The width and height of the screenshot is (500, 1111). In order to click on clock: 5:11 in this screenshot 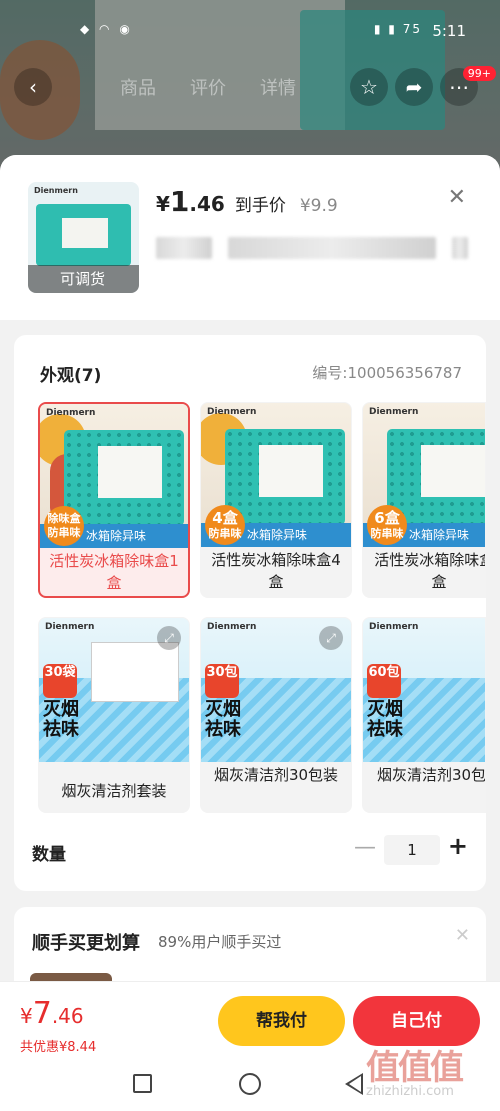, I will do `click(449, 31)`.